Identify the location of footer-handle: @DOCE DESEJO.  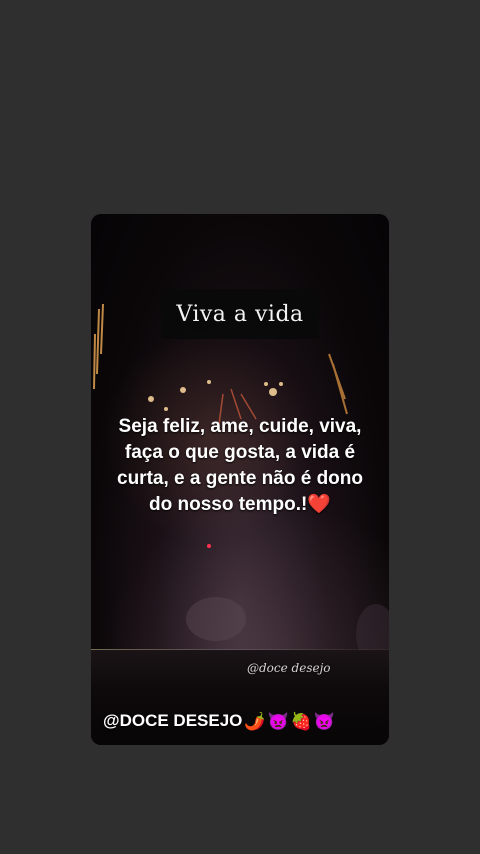
(173, 720).